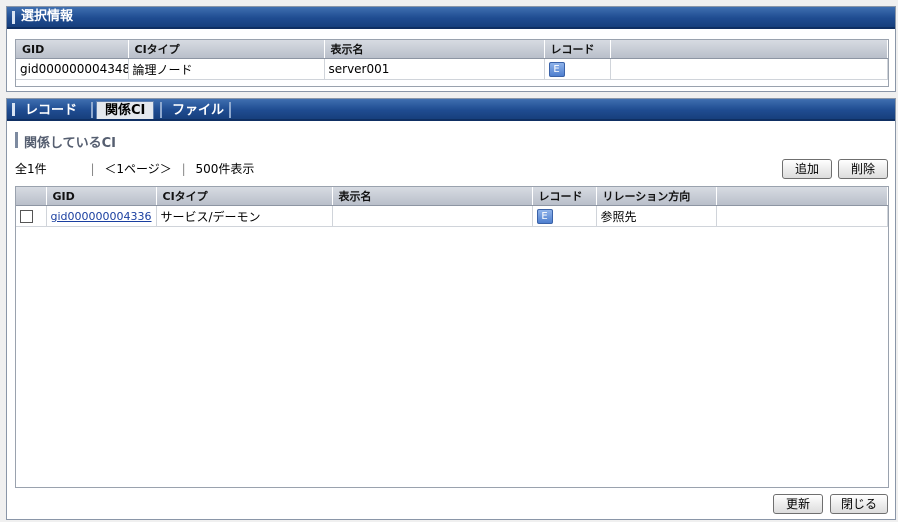  I want to click on gid-cell: gid000000004336, so click(101, 216).